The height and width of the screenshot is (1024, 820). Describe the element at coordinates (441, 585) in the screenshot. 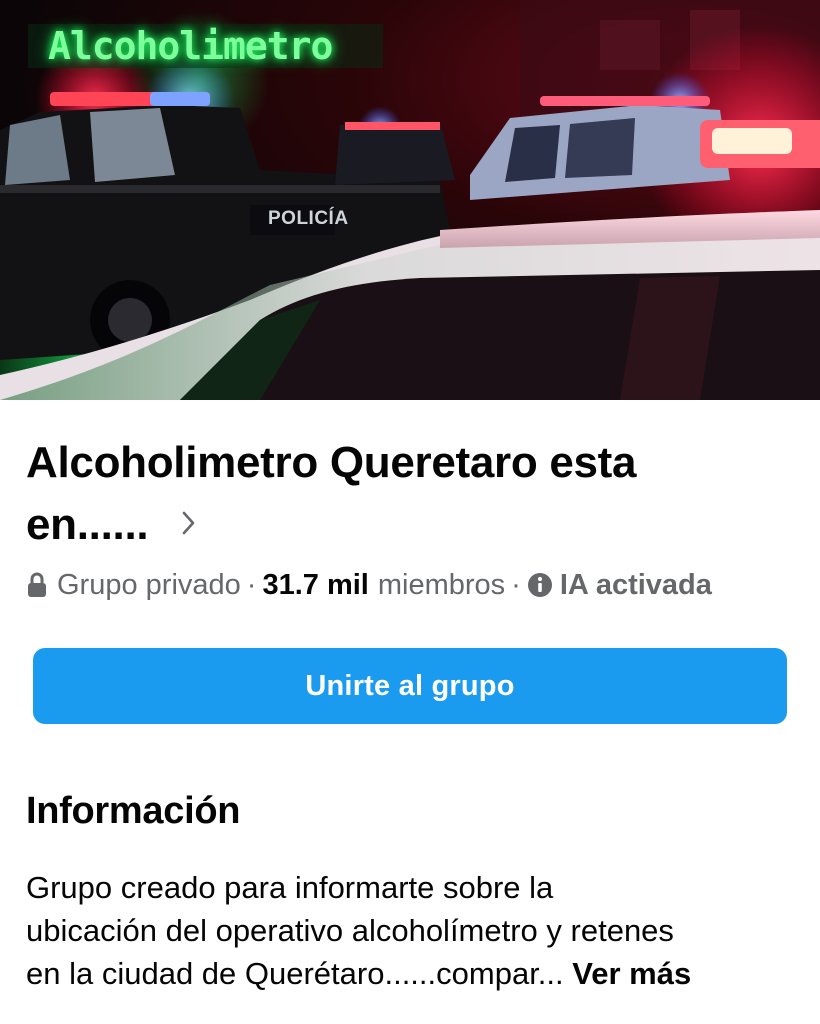

I see `members-label: miembros` at that location.